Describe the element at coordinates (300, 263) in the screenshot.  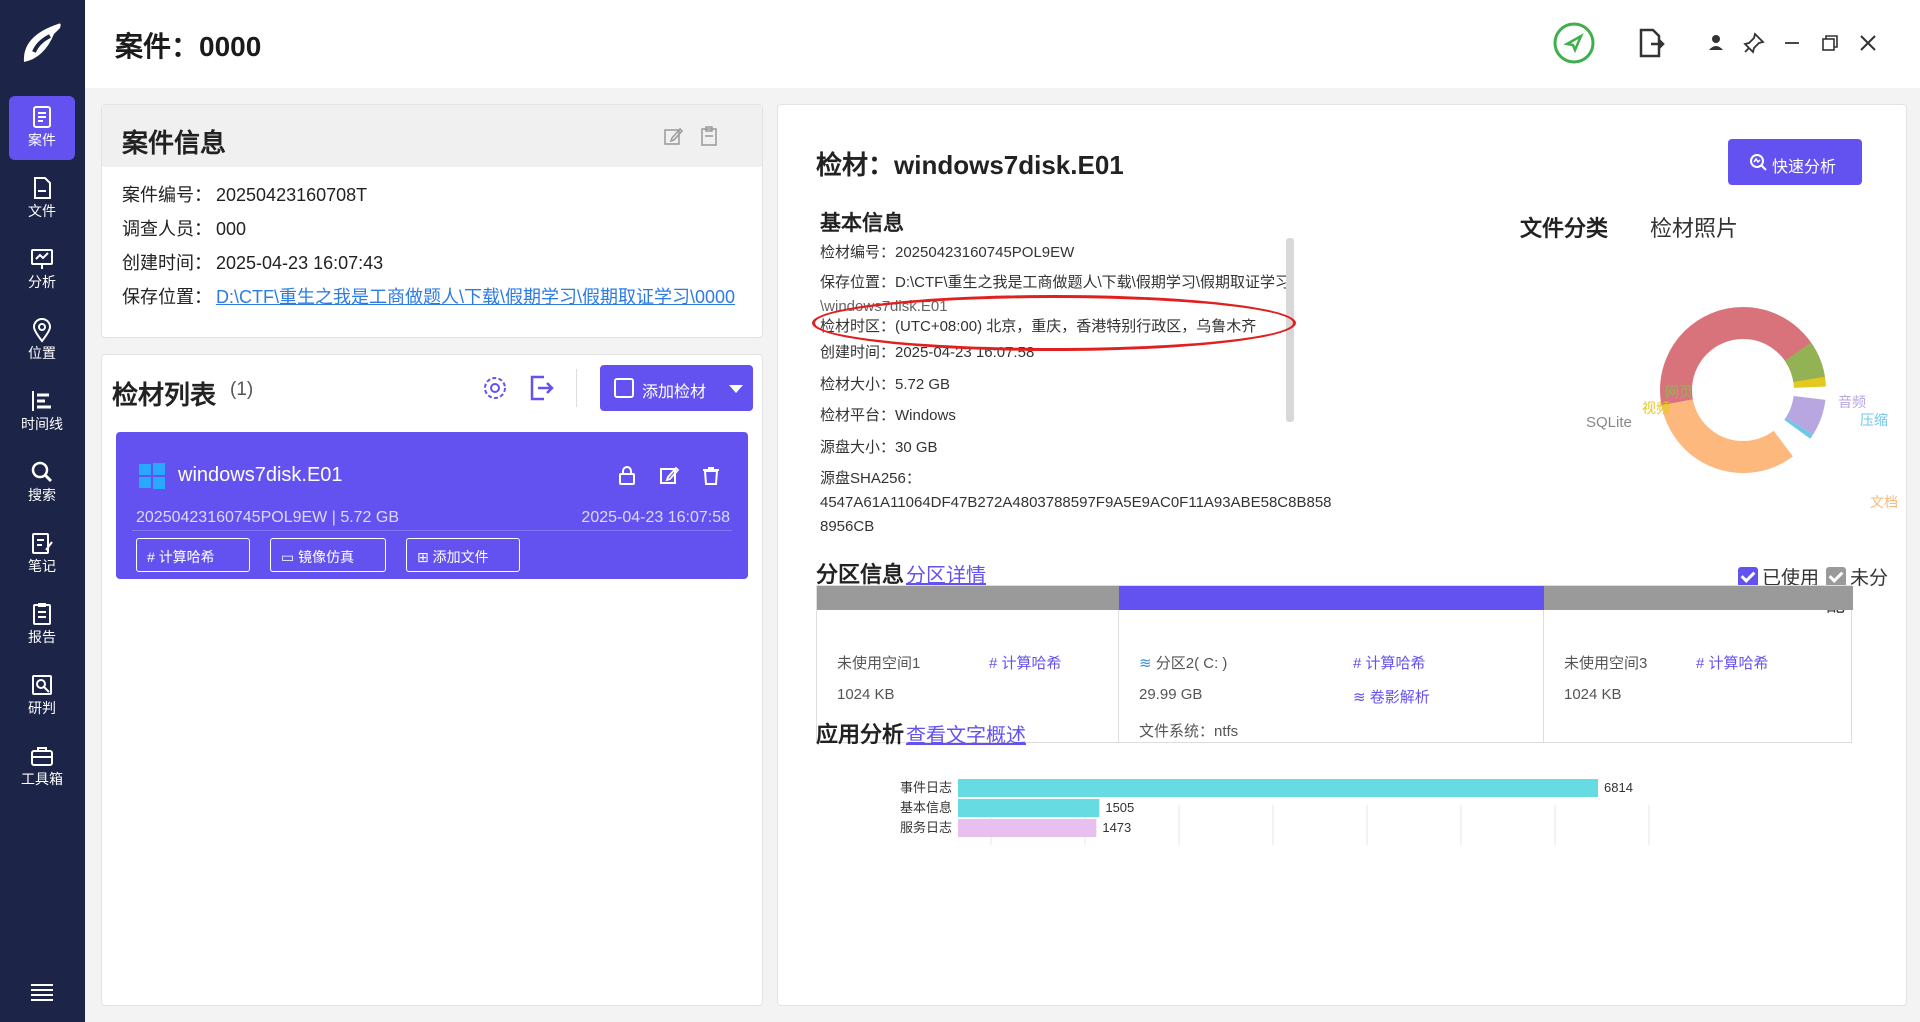
I see `created-time-value: 2025-04-23 16:07:43` at that location.